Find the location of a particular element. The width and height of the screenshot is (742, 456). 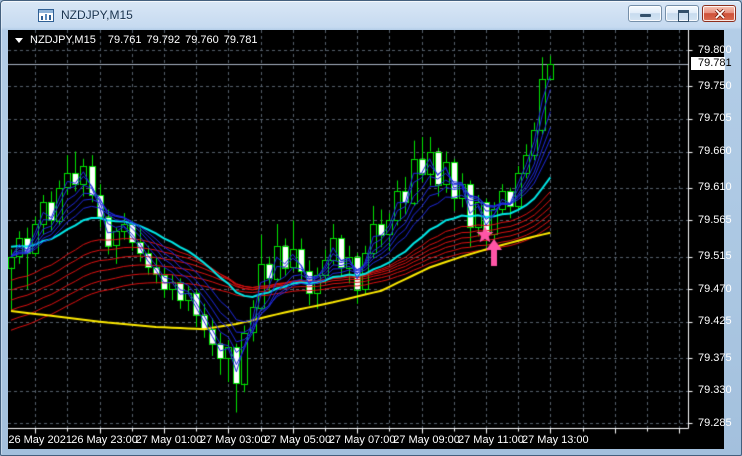

window-title: NZDJPY,M15 is located at coordinates (97, 15).